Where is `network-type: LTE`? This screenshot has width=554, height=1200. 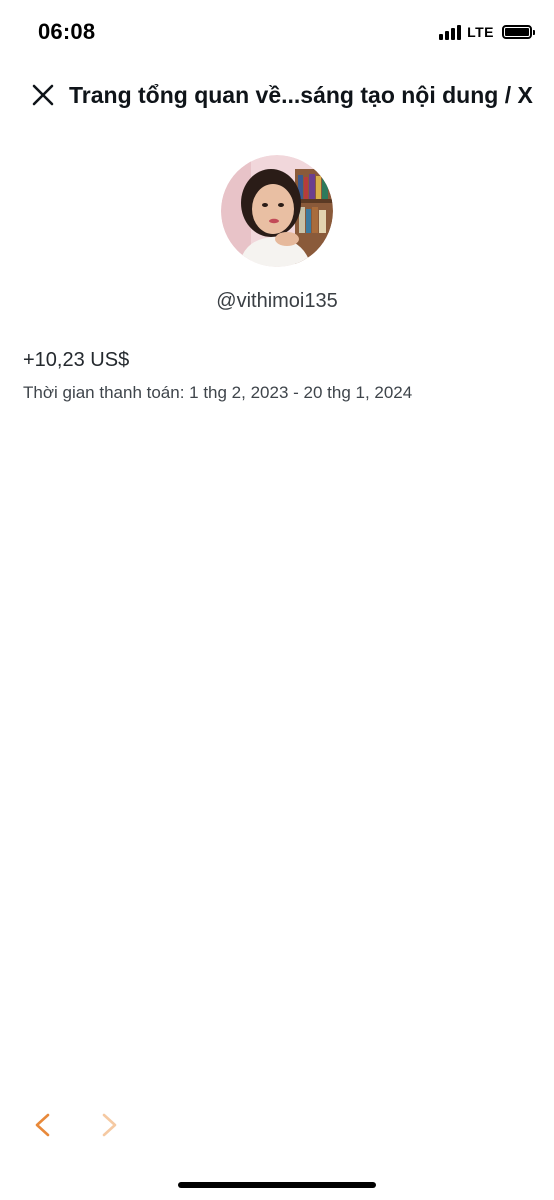 network-type: LTE is located at coordinates (480, 32).